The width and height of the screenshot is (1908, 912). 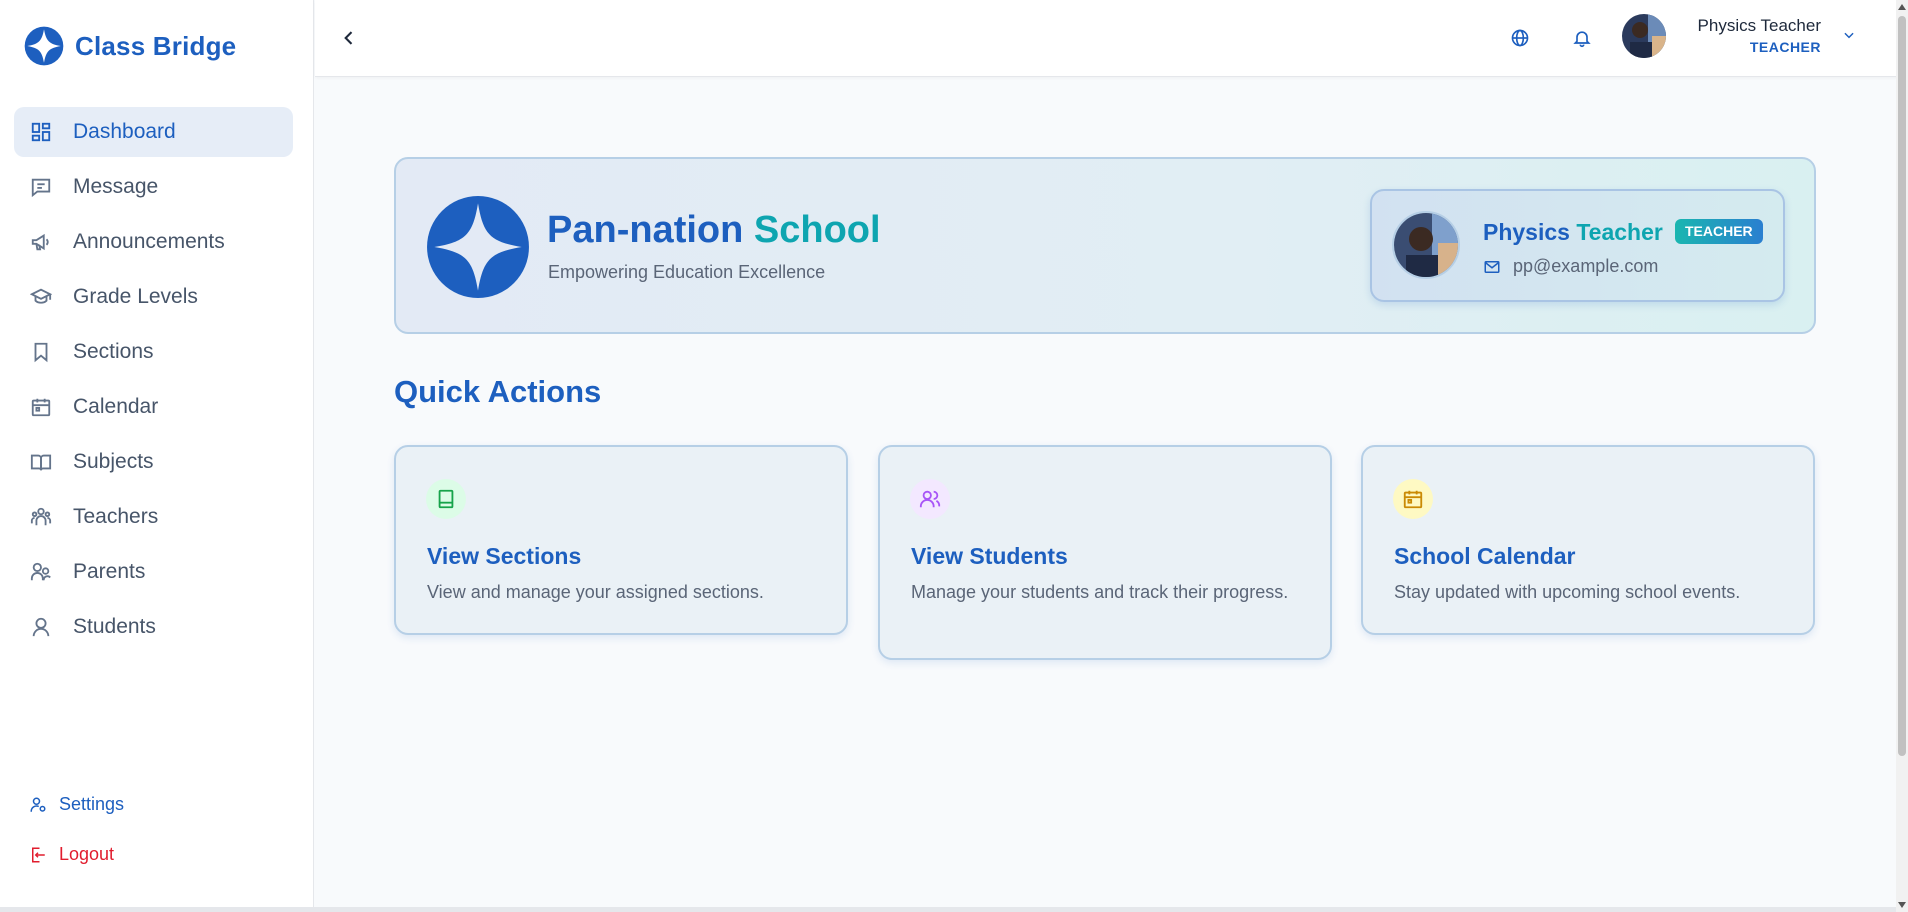 I want to click on sidebar-item-label: Students, so click(x=114, y=626).